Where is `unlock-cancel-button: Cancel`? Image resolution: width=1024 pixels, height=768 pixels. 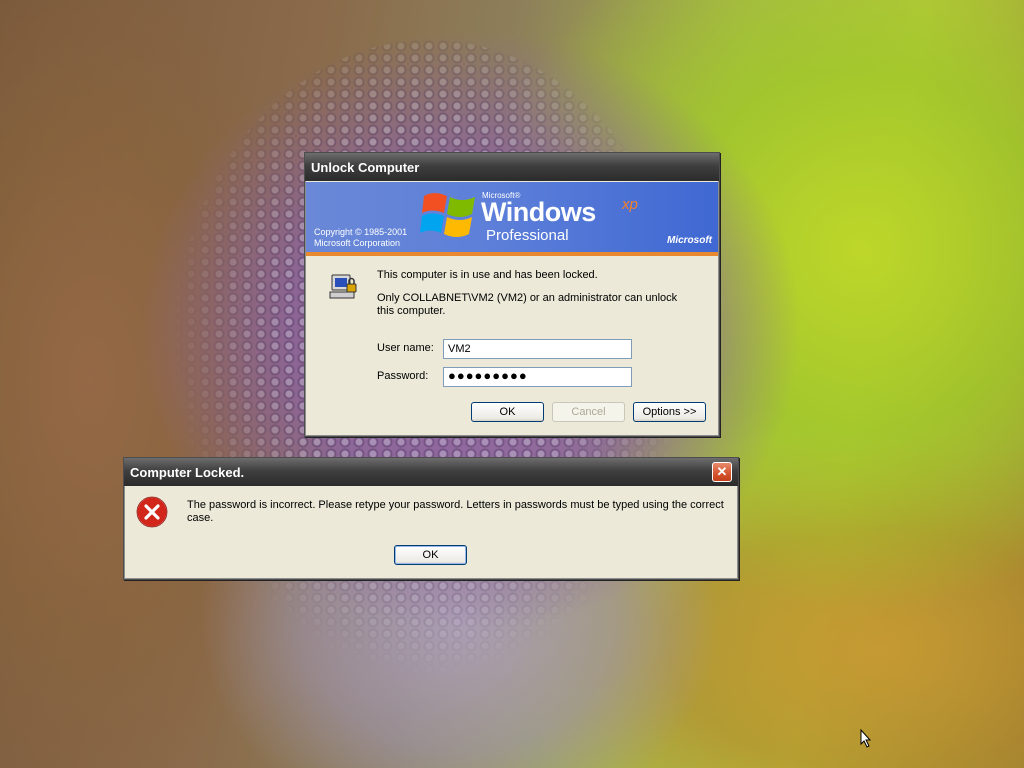
unlock-cancel-button: Cancel is located at coordinates (588, 412).